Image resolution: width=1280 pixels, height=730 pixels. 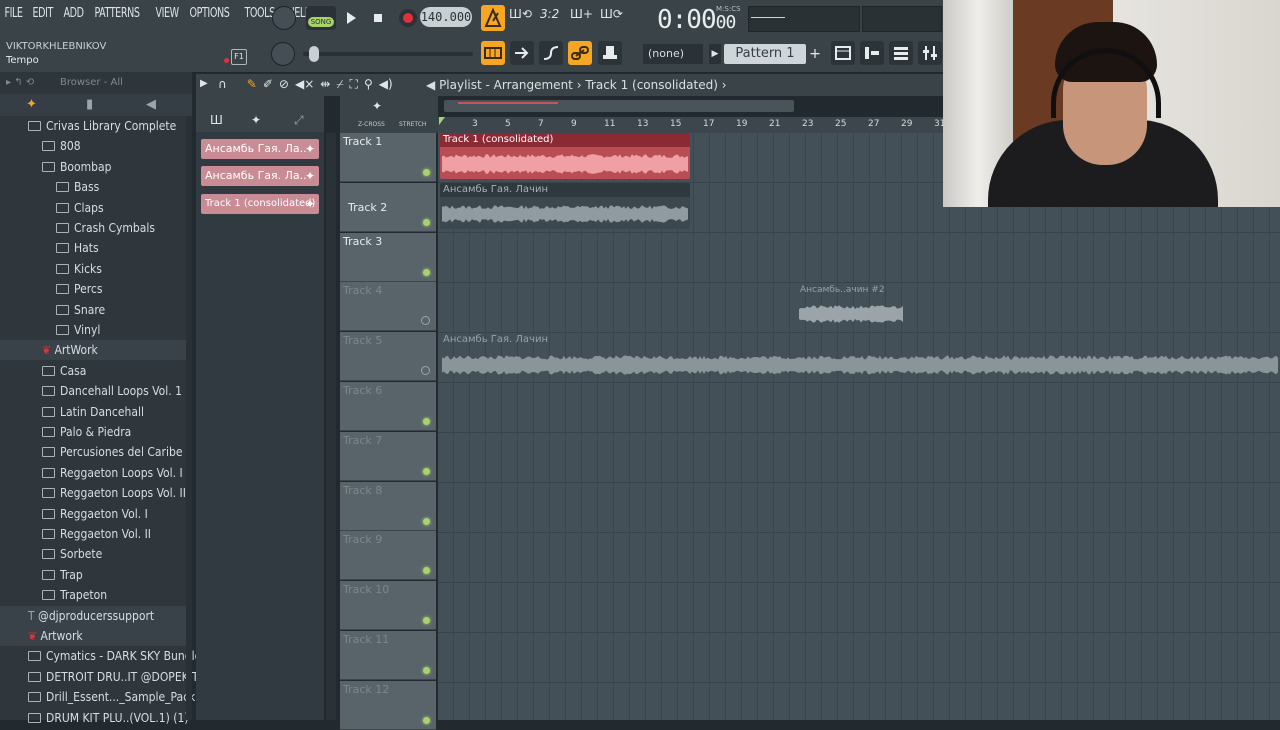 I want to click on channel-filter-select: (none), so click(x=673, y=54).